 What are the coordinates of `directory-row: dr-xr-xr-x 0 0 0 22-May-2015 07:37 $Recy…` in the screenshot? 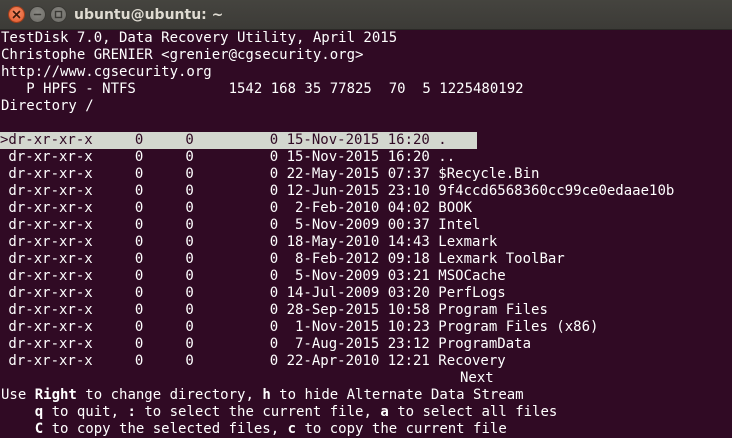 It's located at (269, 174).